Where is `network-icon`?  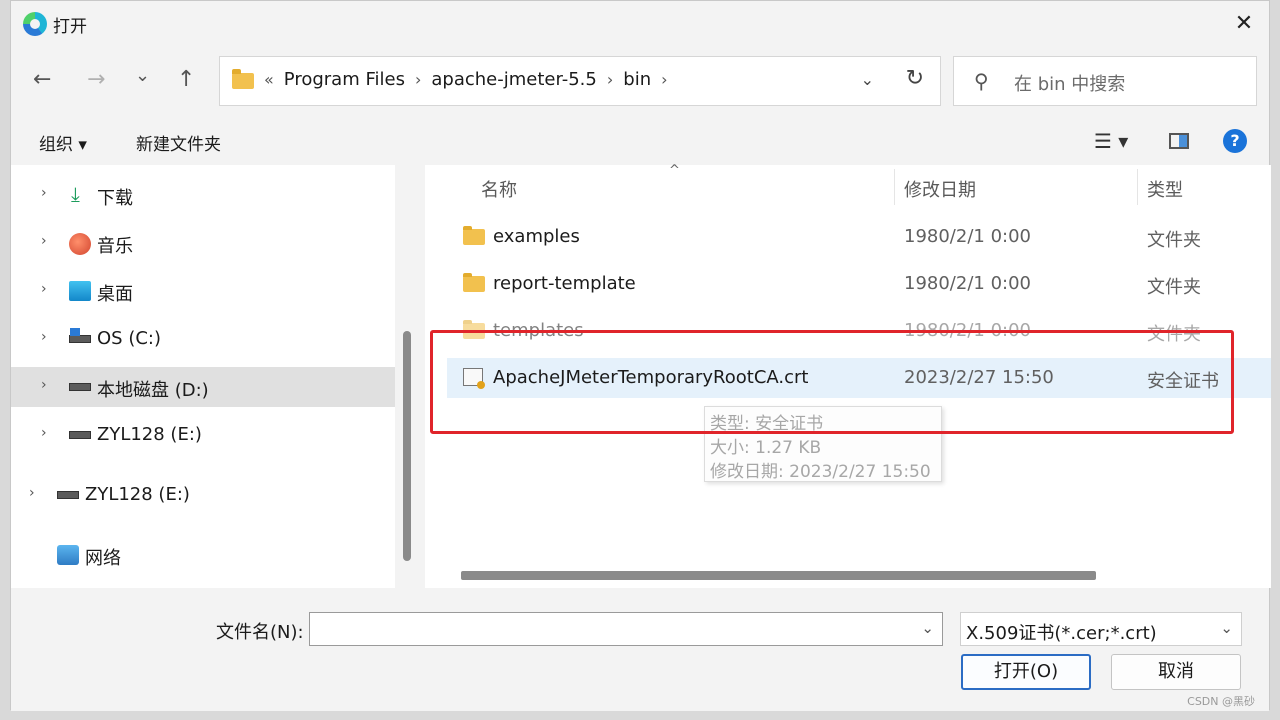 network-icon is located at coordinates (68, 555).